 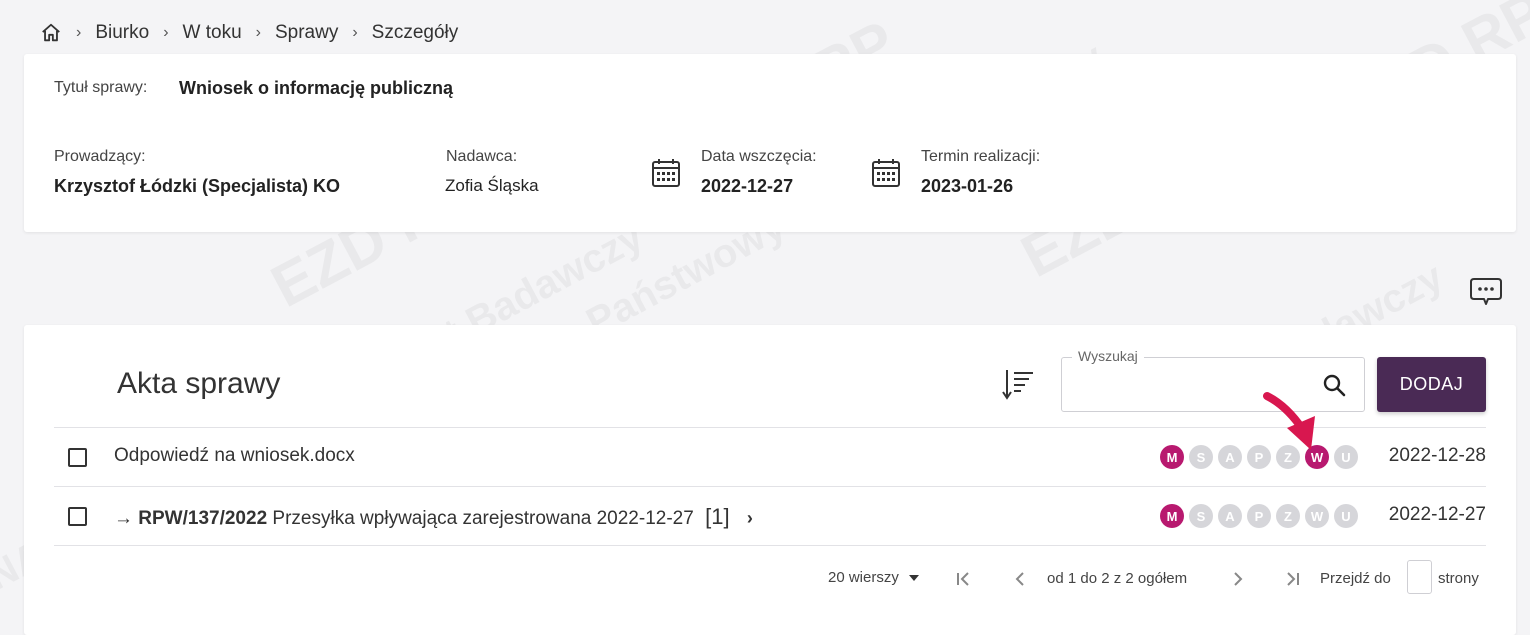 I want to click on caret-down-icon, so click(x=913, y=578).